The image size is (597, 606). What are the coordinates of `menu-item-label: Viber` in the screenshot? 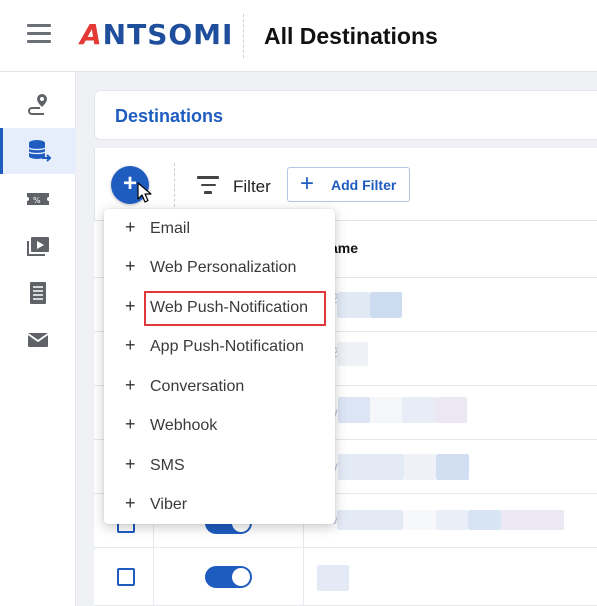 It's located at (169, 504).